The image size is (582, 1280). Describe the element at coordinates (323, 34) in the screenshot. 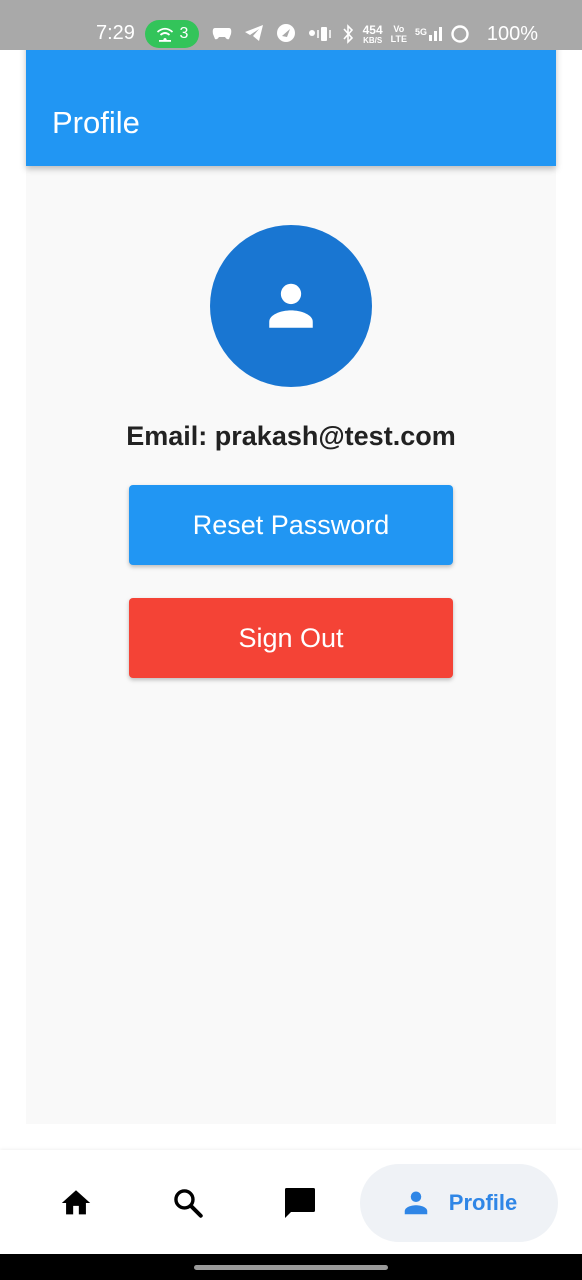

I see `vibrate-icon` at that location.